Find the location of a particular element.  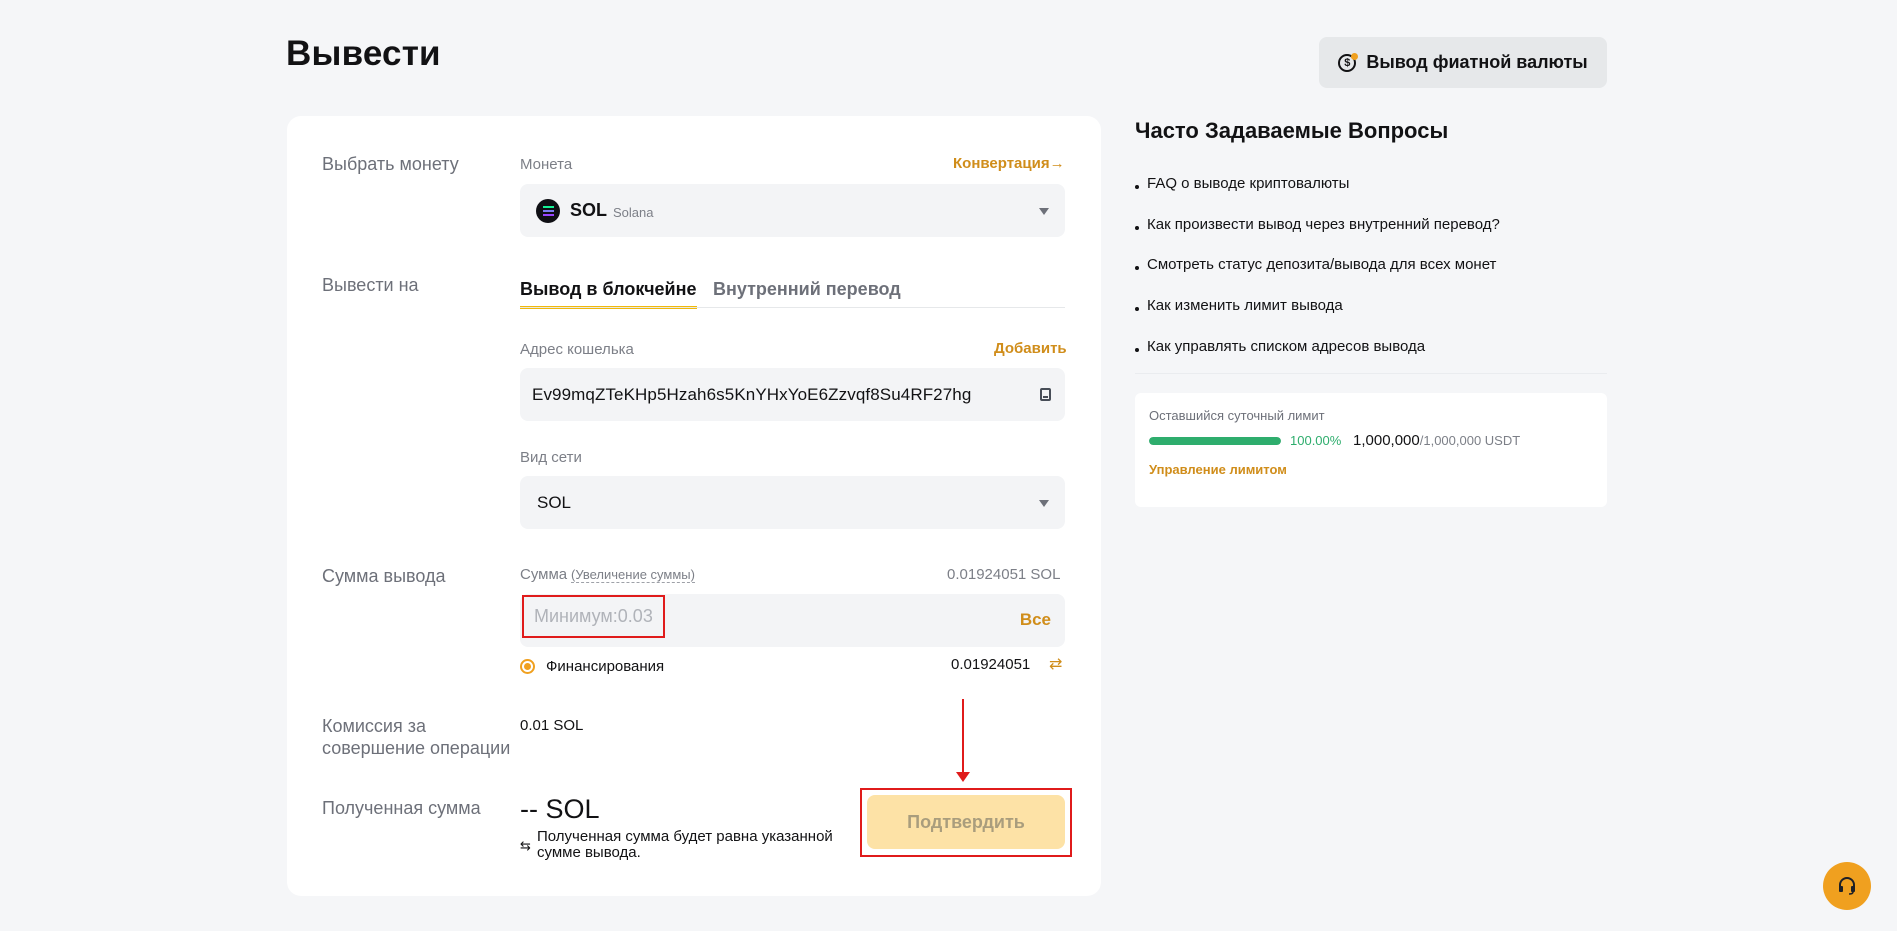

limit-used: 1,000,000/1,000,000 USDT is located at coordinates (1437, 440).